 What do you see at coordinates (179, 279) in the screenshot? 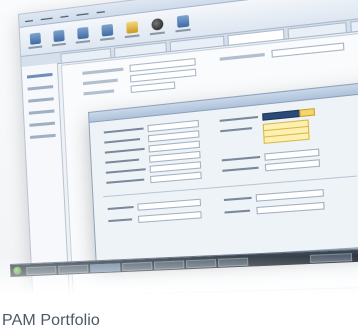
I see `bottom-fade-overlay` at bounding box center [179, 279].